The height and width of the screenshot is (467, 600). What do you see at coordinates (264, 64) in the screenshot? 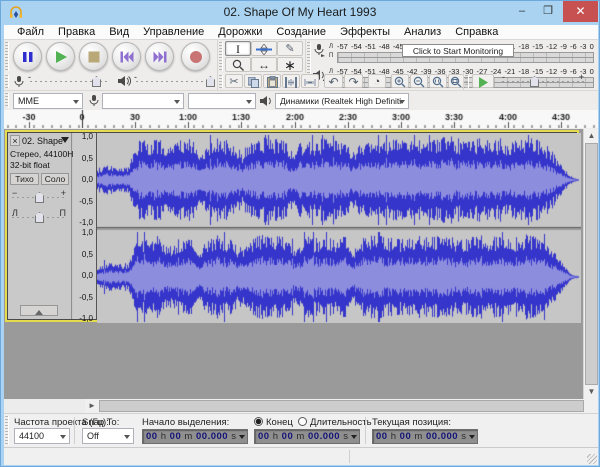
I see `timeshift-tool-button: ↔` at bounding box center [264, 64].